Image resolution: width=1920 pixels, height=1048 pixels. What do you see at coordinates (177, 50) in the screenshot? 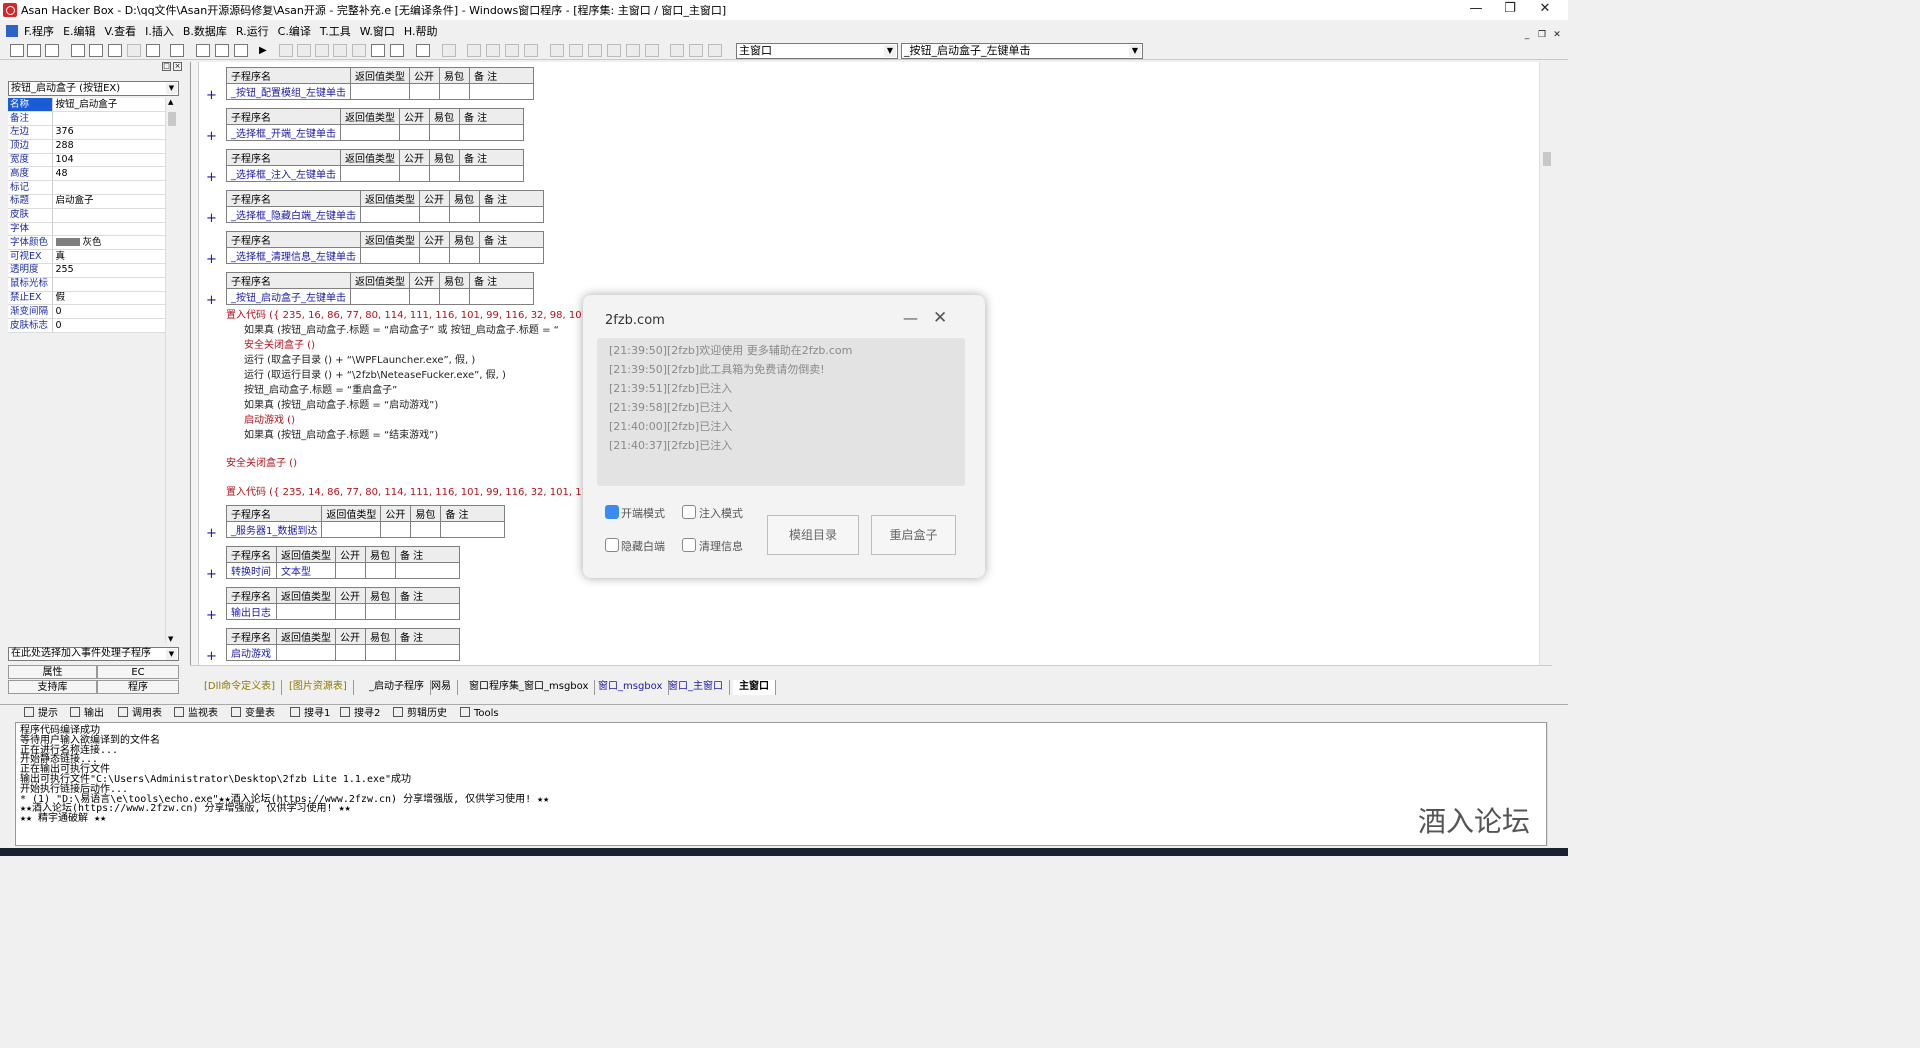
I see `find-icon` at bounding box center [177, 50].